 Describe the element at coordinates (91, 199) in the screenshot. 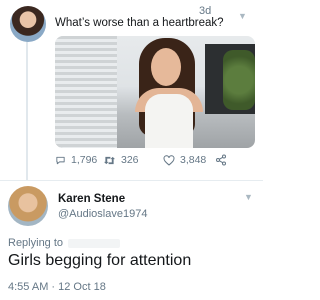

I see `display-name: Karen Stene` at that location.